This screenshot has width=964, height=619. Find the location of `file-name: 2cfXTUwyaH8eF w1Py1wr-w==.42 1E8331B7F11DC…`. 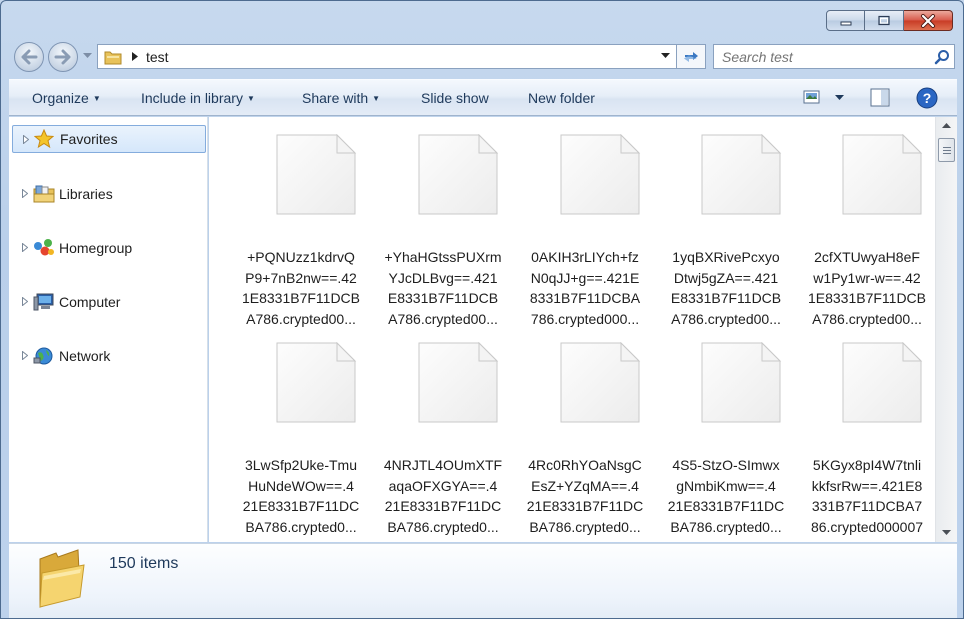

file-name: 2cfXTUwyaH8eF w1Py1wr-w==.42 1E8331B7F11DC… is located at coordinates (867, 288).